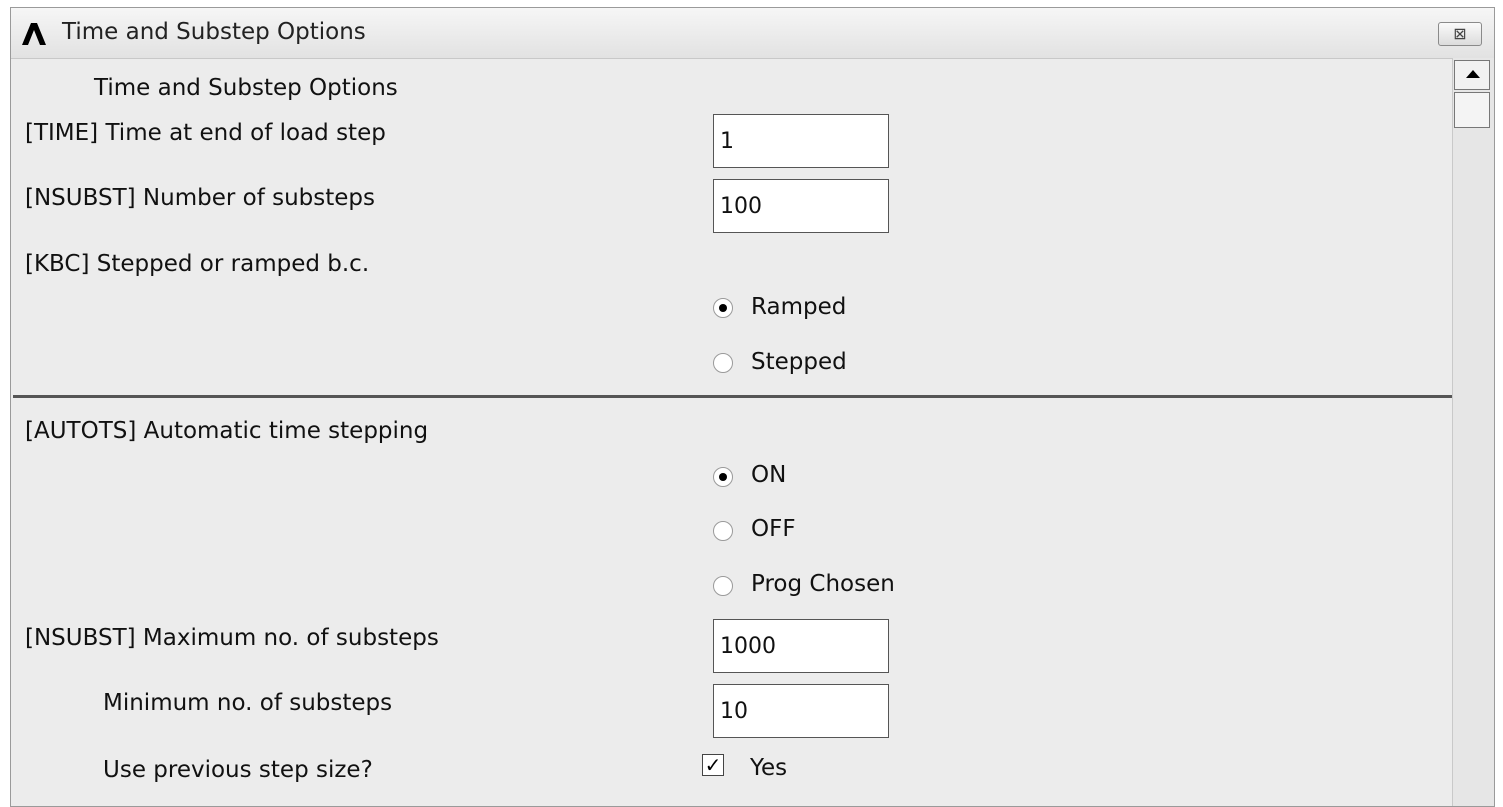 This screenshot has height=807, width=1503. I want to click on nsubst-input: 100, so click(801, 206).